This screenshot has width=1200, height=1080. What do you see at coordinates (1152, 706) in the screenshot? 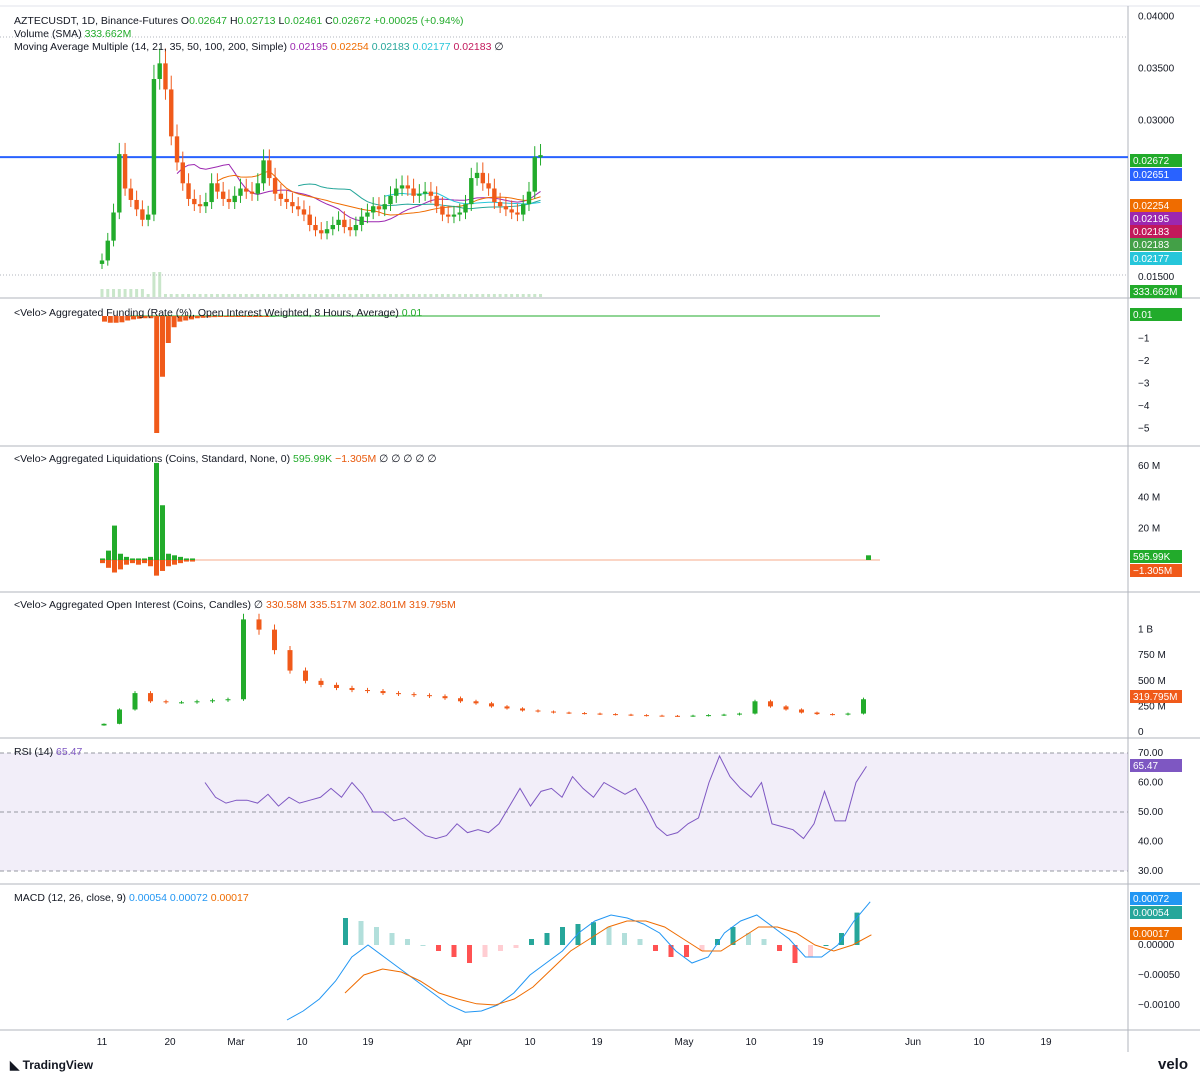
I see `oi-tick-label: 250 M` at bounding box center [1152, 706].